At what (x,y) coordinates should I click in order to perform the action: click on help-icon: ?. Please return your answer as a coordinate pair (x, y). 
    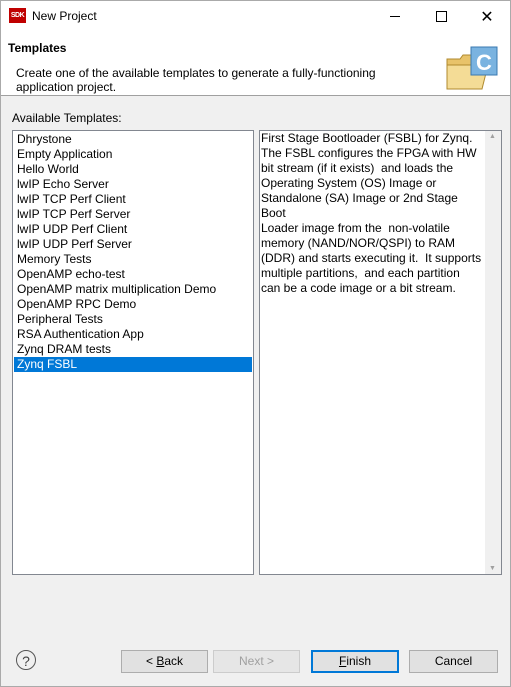
    Looking at the image, I should click on (26, 660).